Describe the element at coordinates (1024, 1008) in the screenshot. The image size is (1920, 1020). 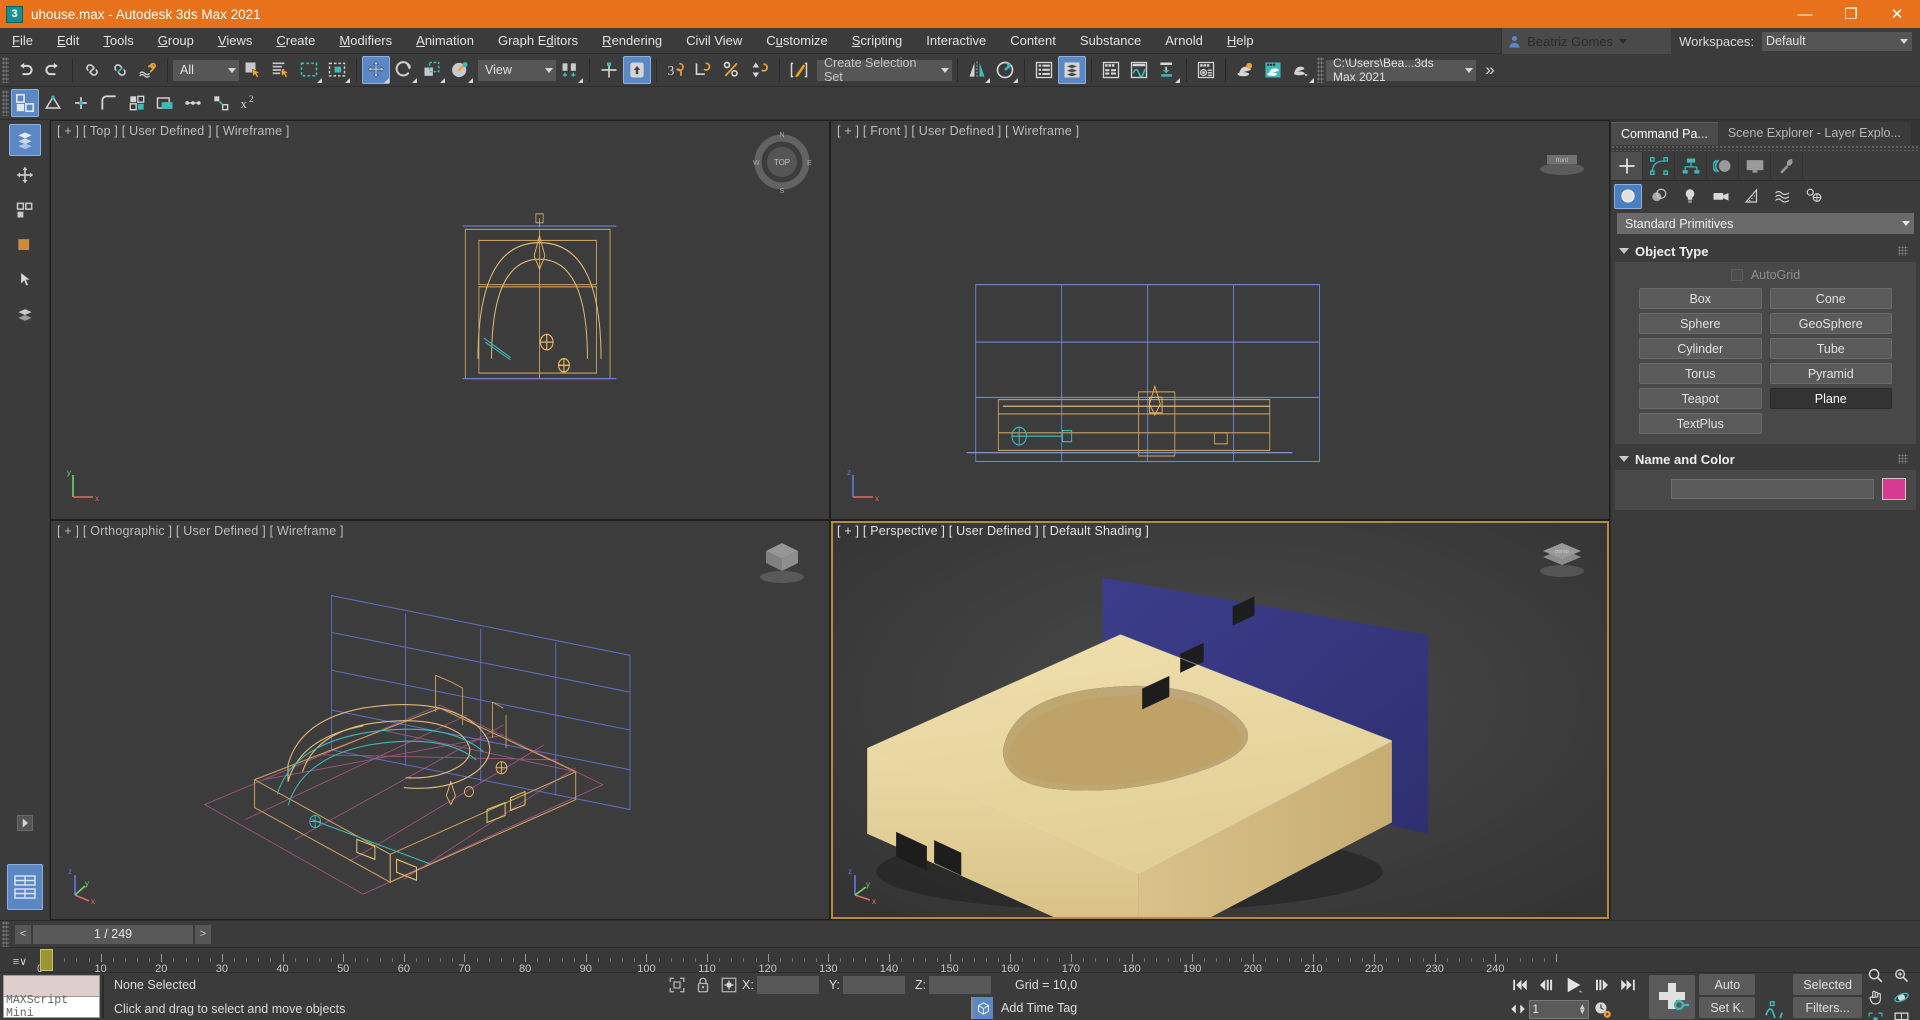
I see `add-time-tag-button: Add Time Tag` at that location.